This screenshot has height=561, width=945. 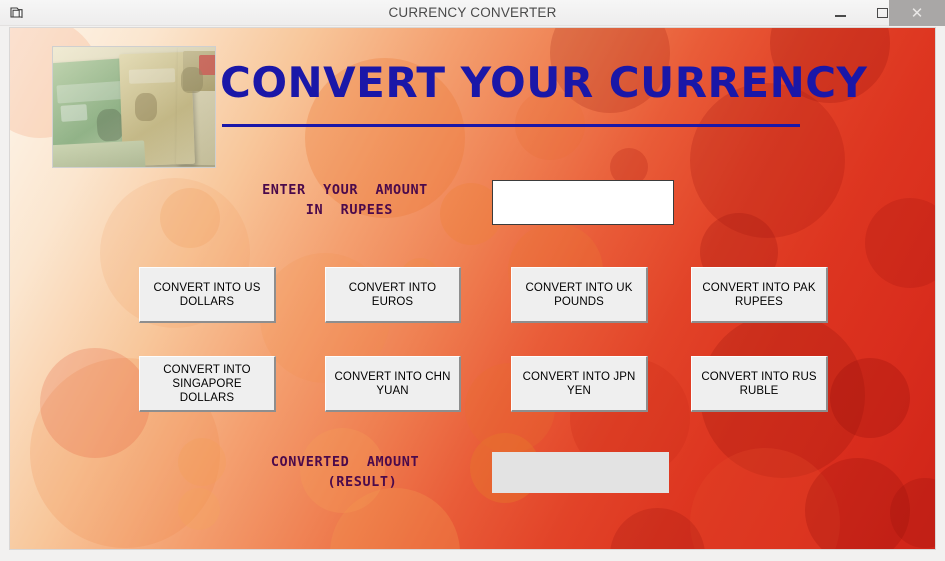 I want to click on amount-label: ENTER YOUR AMOUNT IN RUPEES, so click(x=345, y=200).